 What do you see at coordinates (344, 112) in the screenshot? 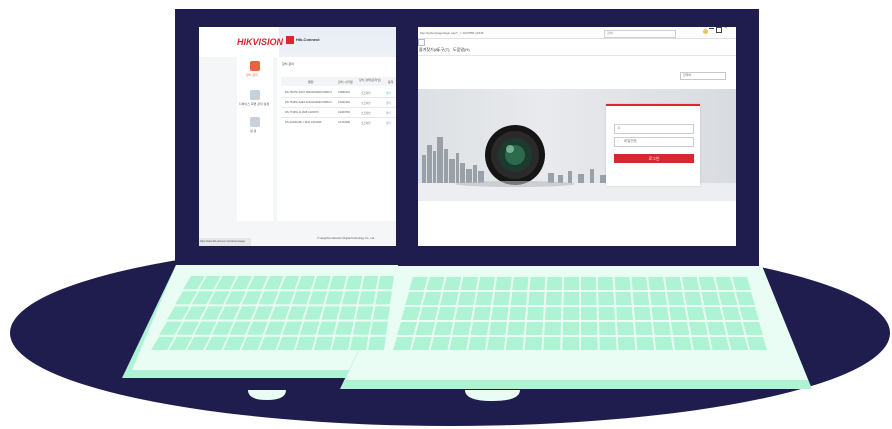
I see `row-3-serial: C2203703` at bounding box center [344, 112].